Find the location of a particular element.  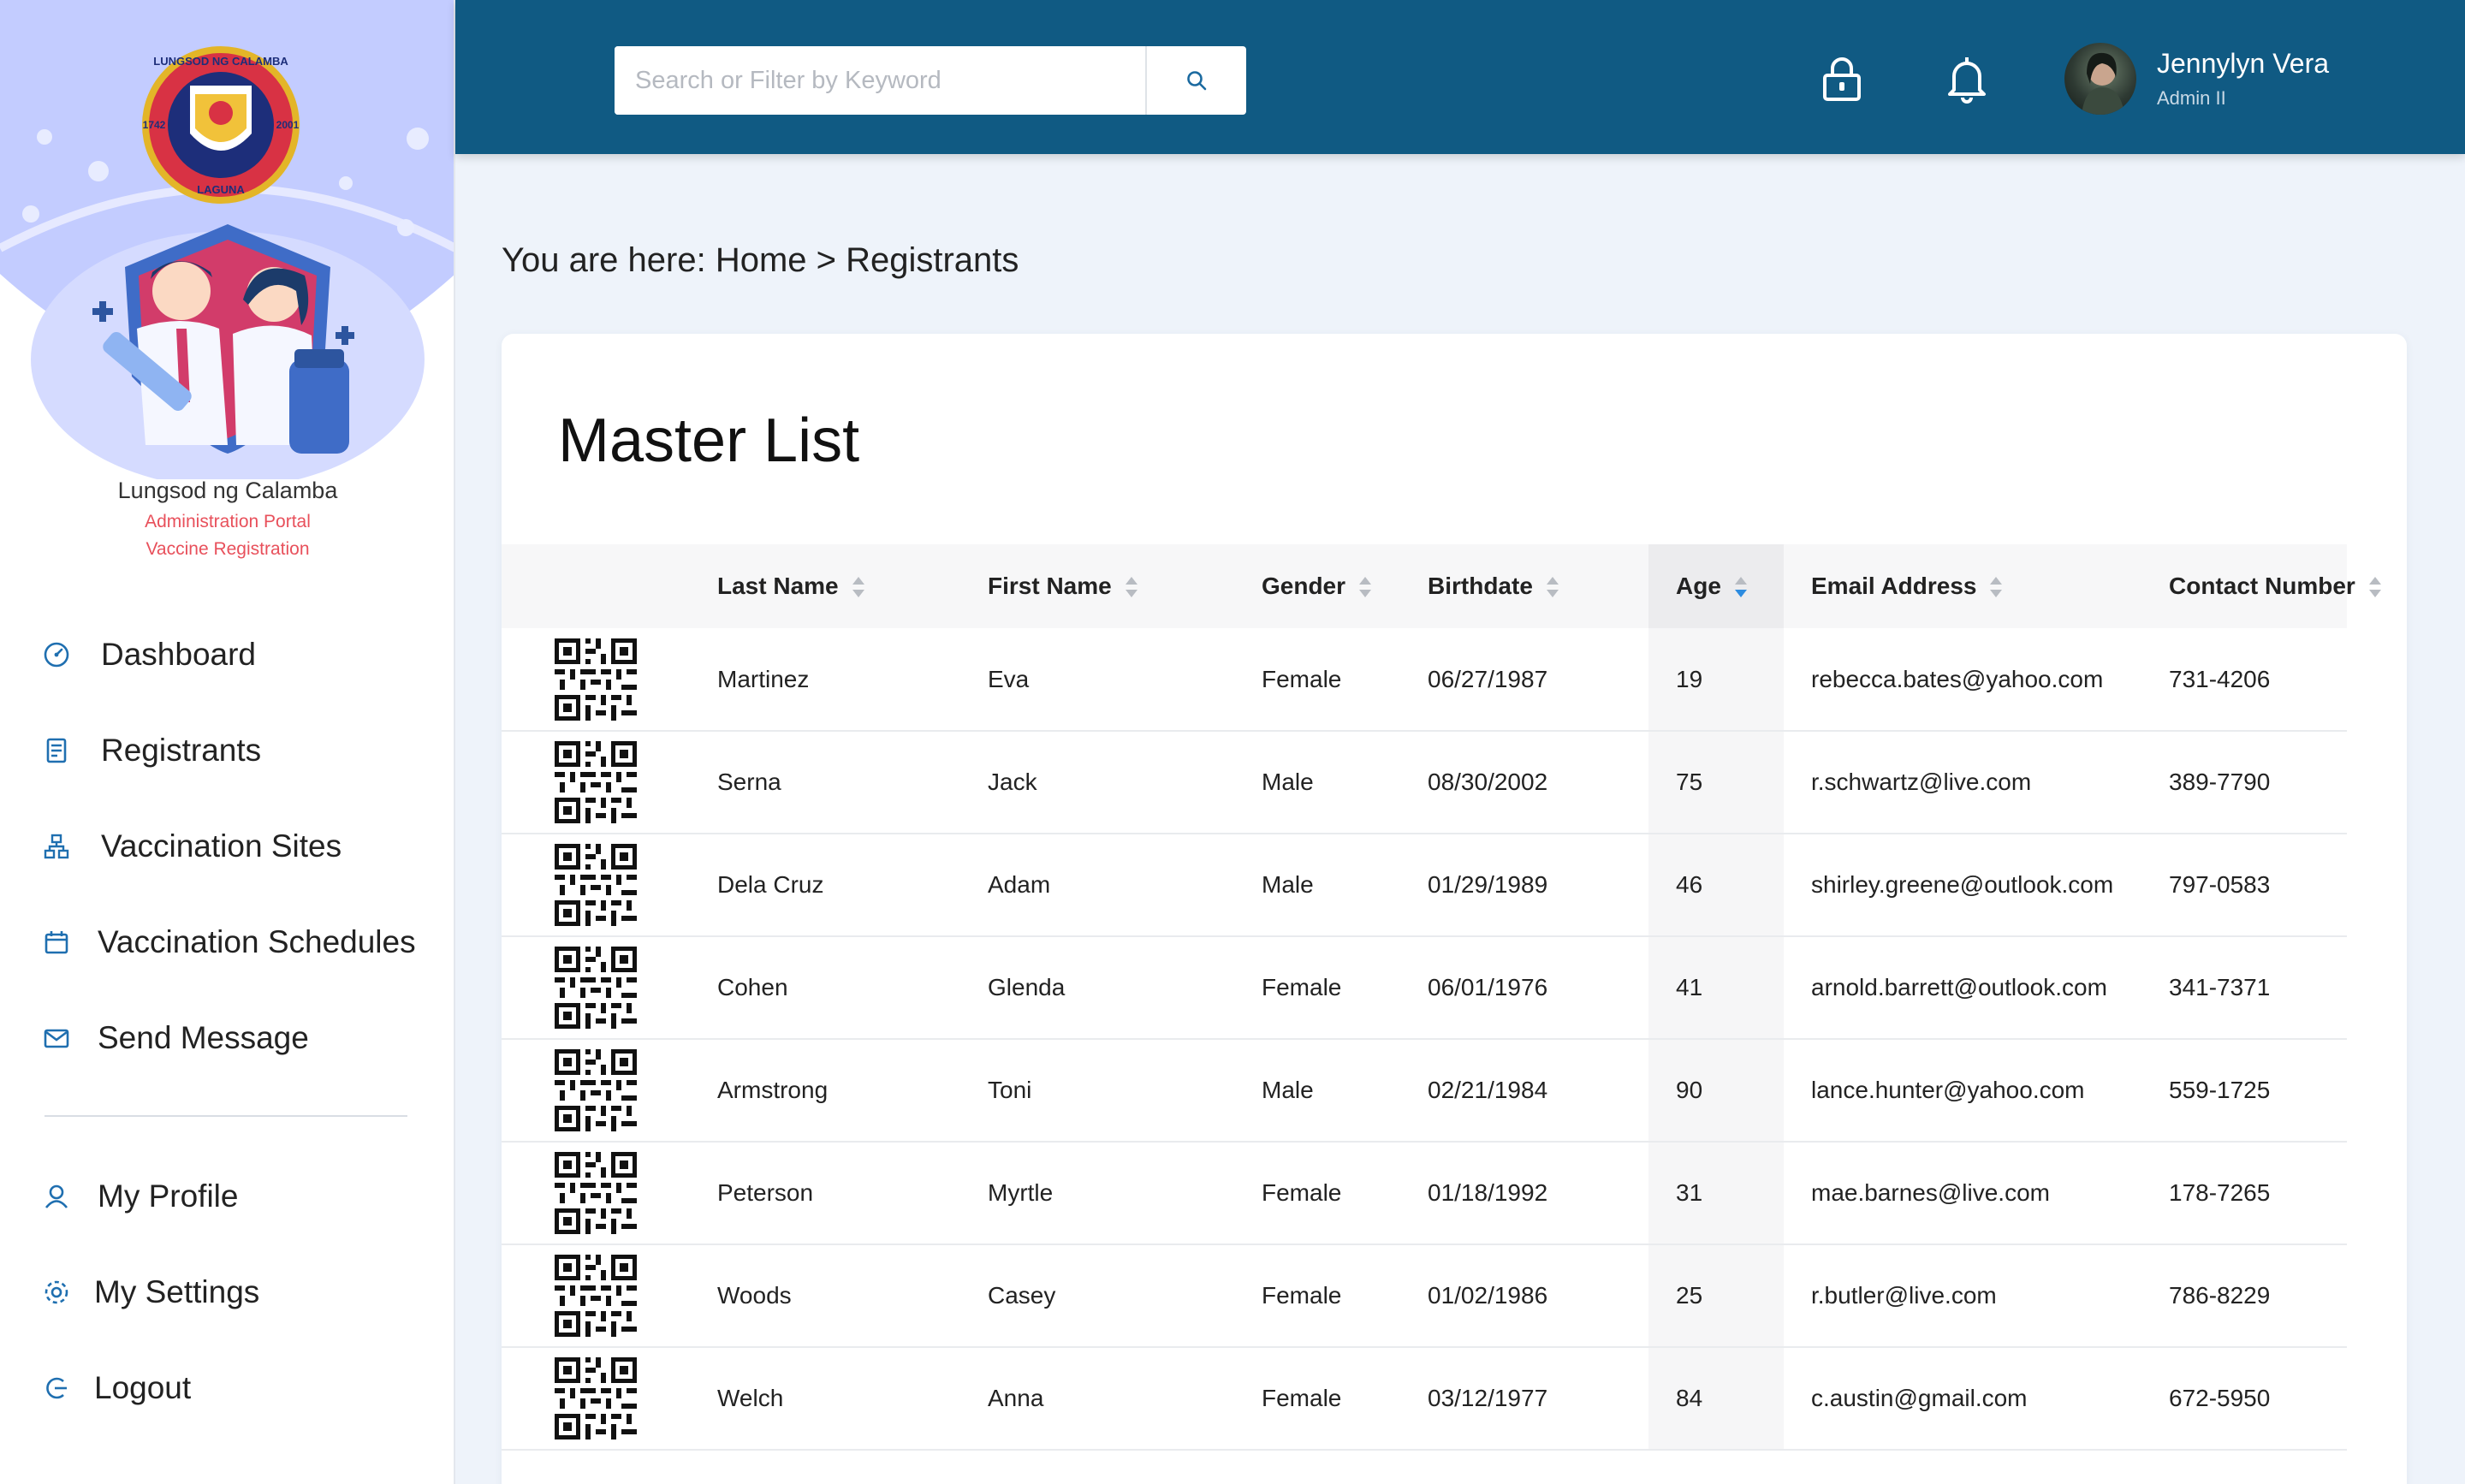

cell-contact-number: 731-4206 is located at coordinates (2245, 680).